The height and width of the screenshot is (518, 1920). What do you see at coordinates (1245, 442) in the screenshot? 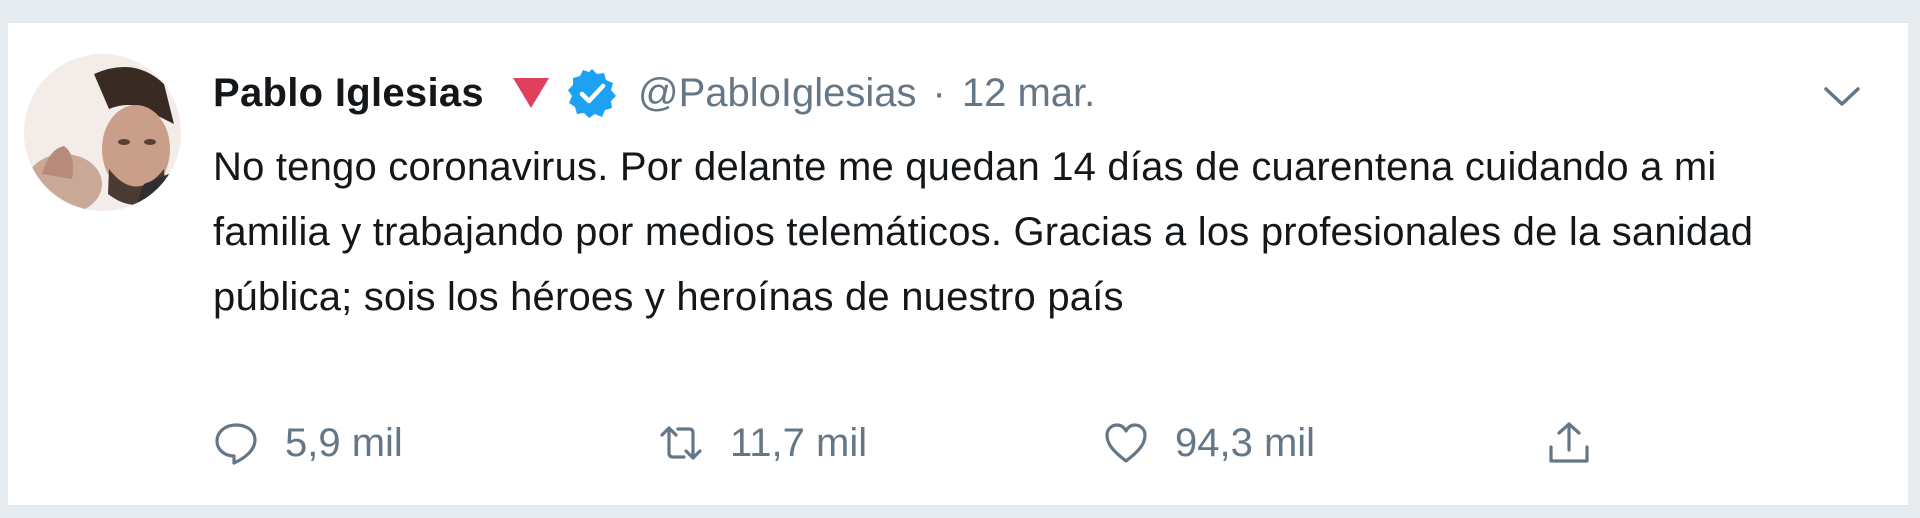
I see `like-count: 94,3 mil` at bounding box center [1245, 442].